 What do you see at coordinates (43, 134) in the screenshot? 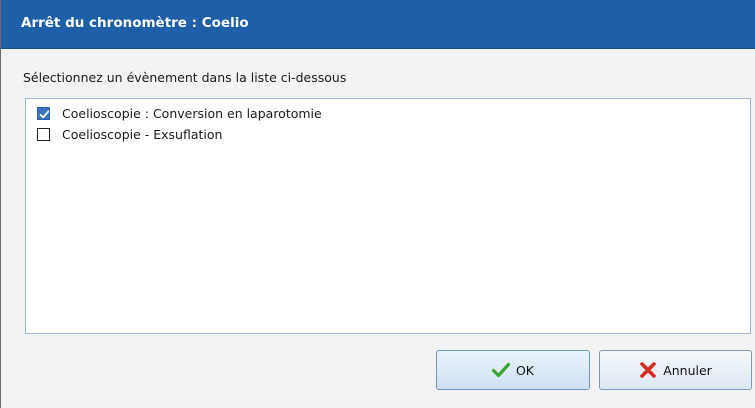
I see `checkbox-unchecked` at bounding box center [43, 134].